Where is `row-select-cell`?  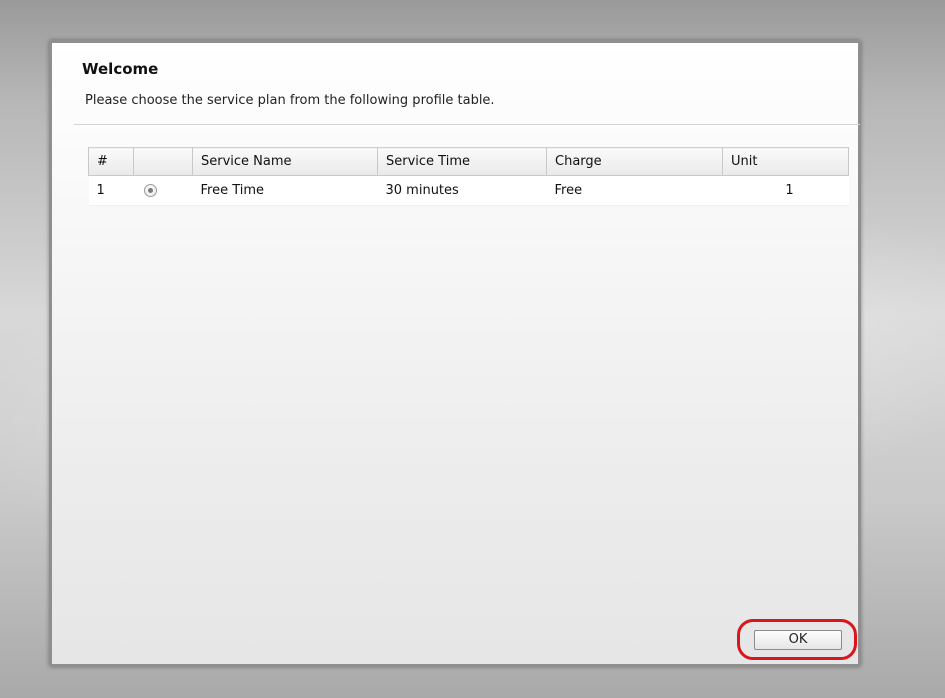
row-select-cell is located at coordinates (163, 190).